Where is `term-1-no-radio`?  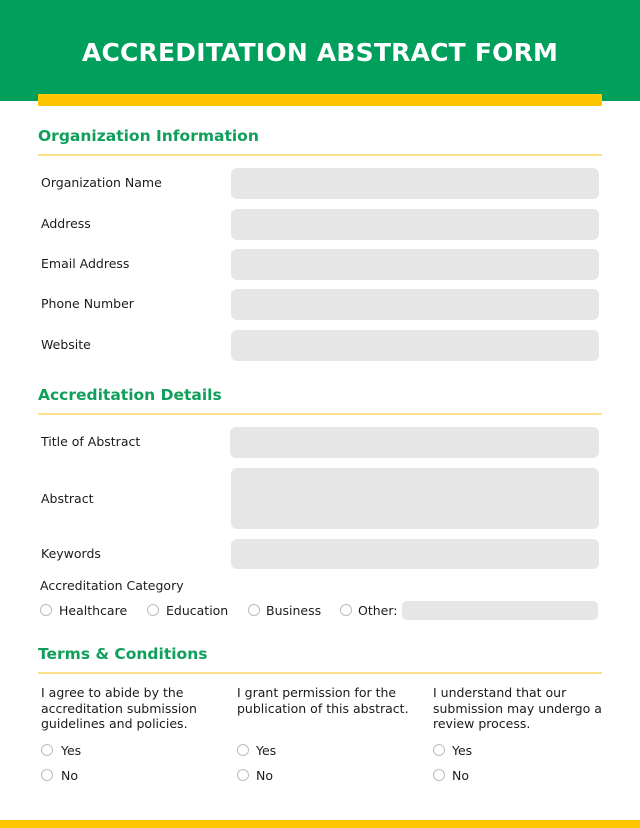 term-1-no-radio is located at coordinates (47, 775).